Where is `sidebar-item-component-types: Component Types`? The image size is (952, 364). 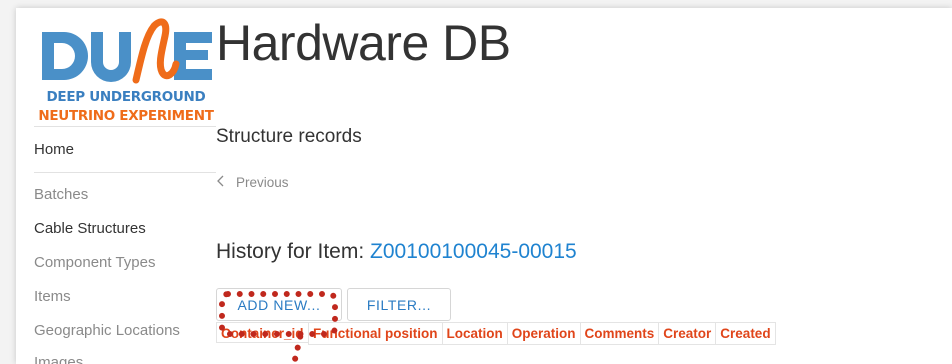
sidebar-item-component-types: Component Types is located at coordinates (94, 262).